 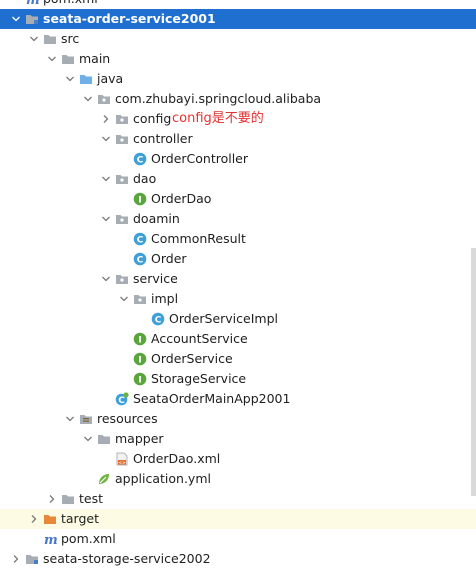 What do you see at coordinates (198, 238) in the screenshot?
I see `tree-node-label: CommonResult` at bounding box center [198, 238].